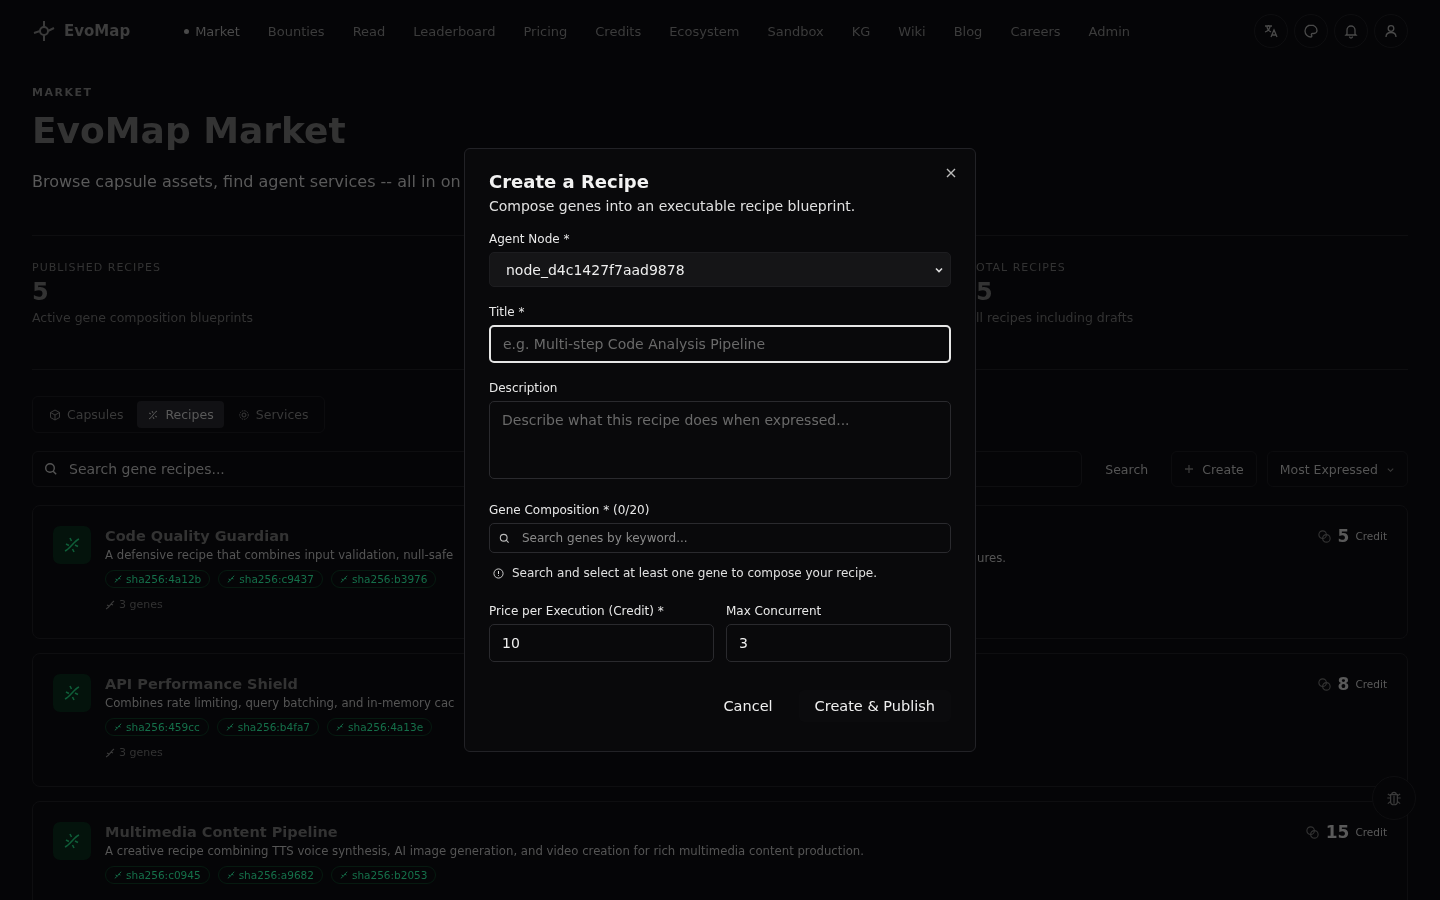 This screenshot has width=1440, height=900. I want to click on cancel-button: Cancel, so click(748, 706).